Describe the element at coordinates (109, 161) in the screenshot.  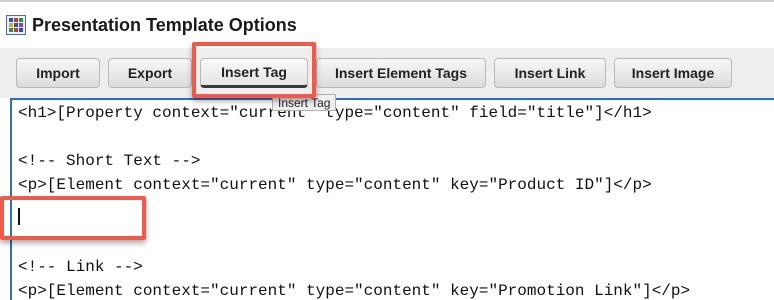
I see `code-line-3: <!-- Short Text -->` at that location.